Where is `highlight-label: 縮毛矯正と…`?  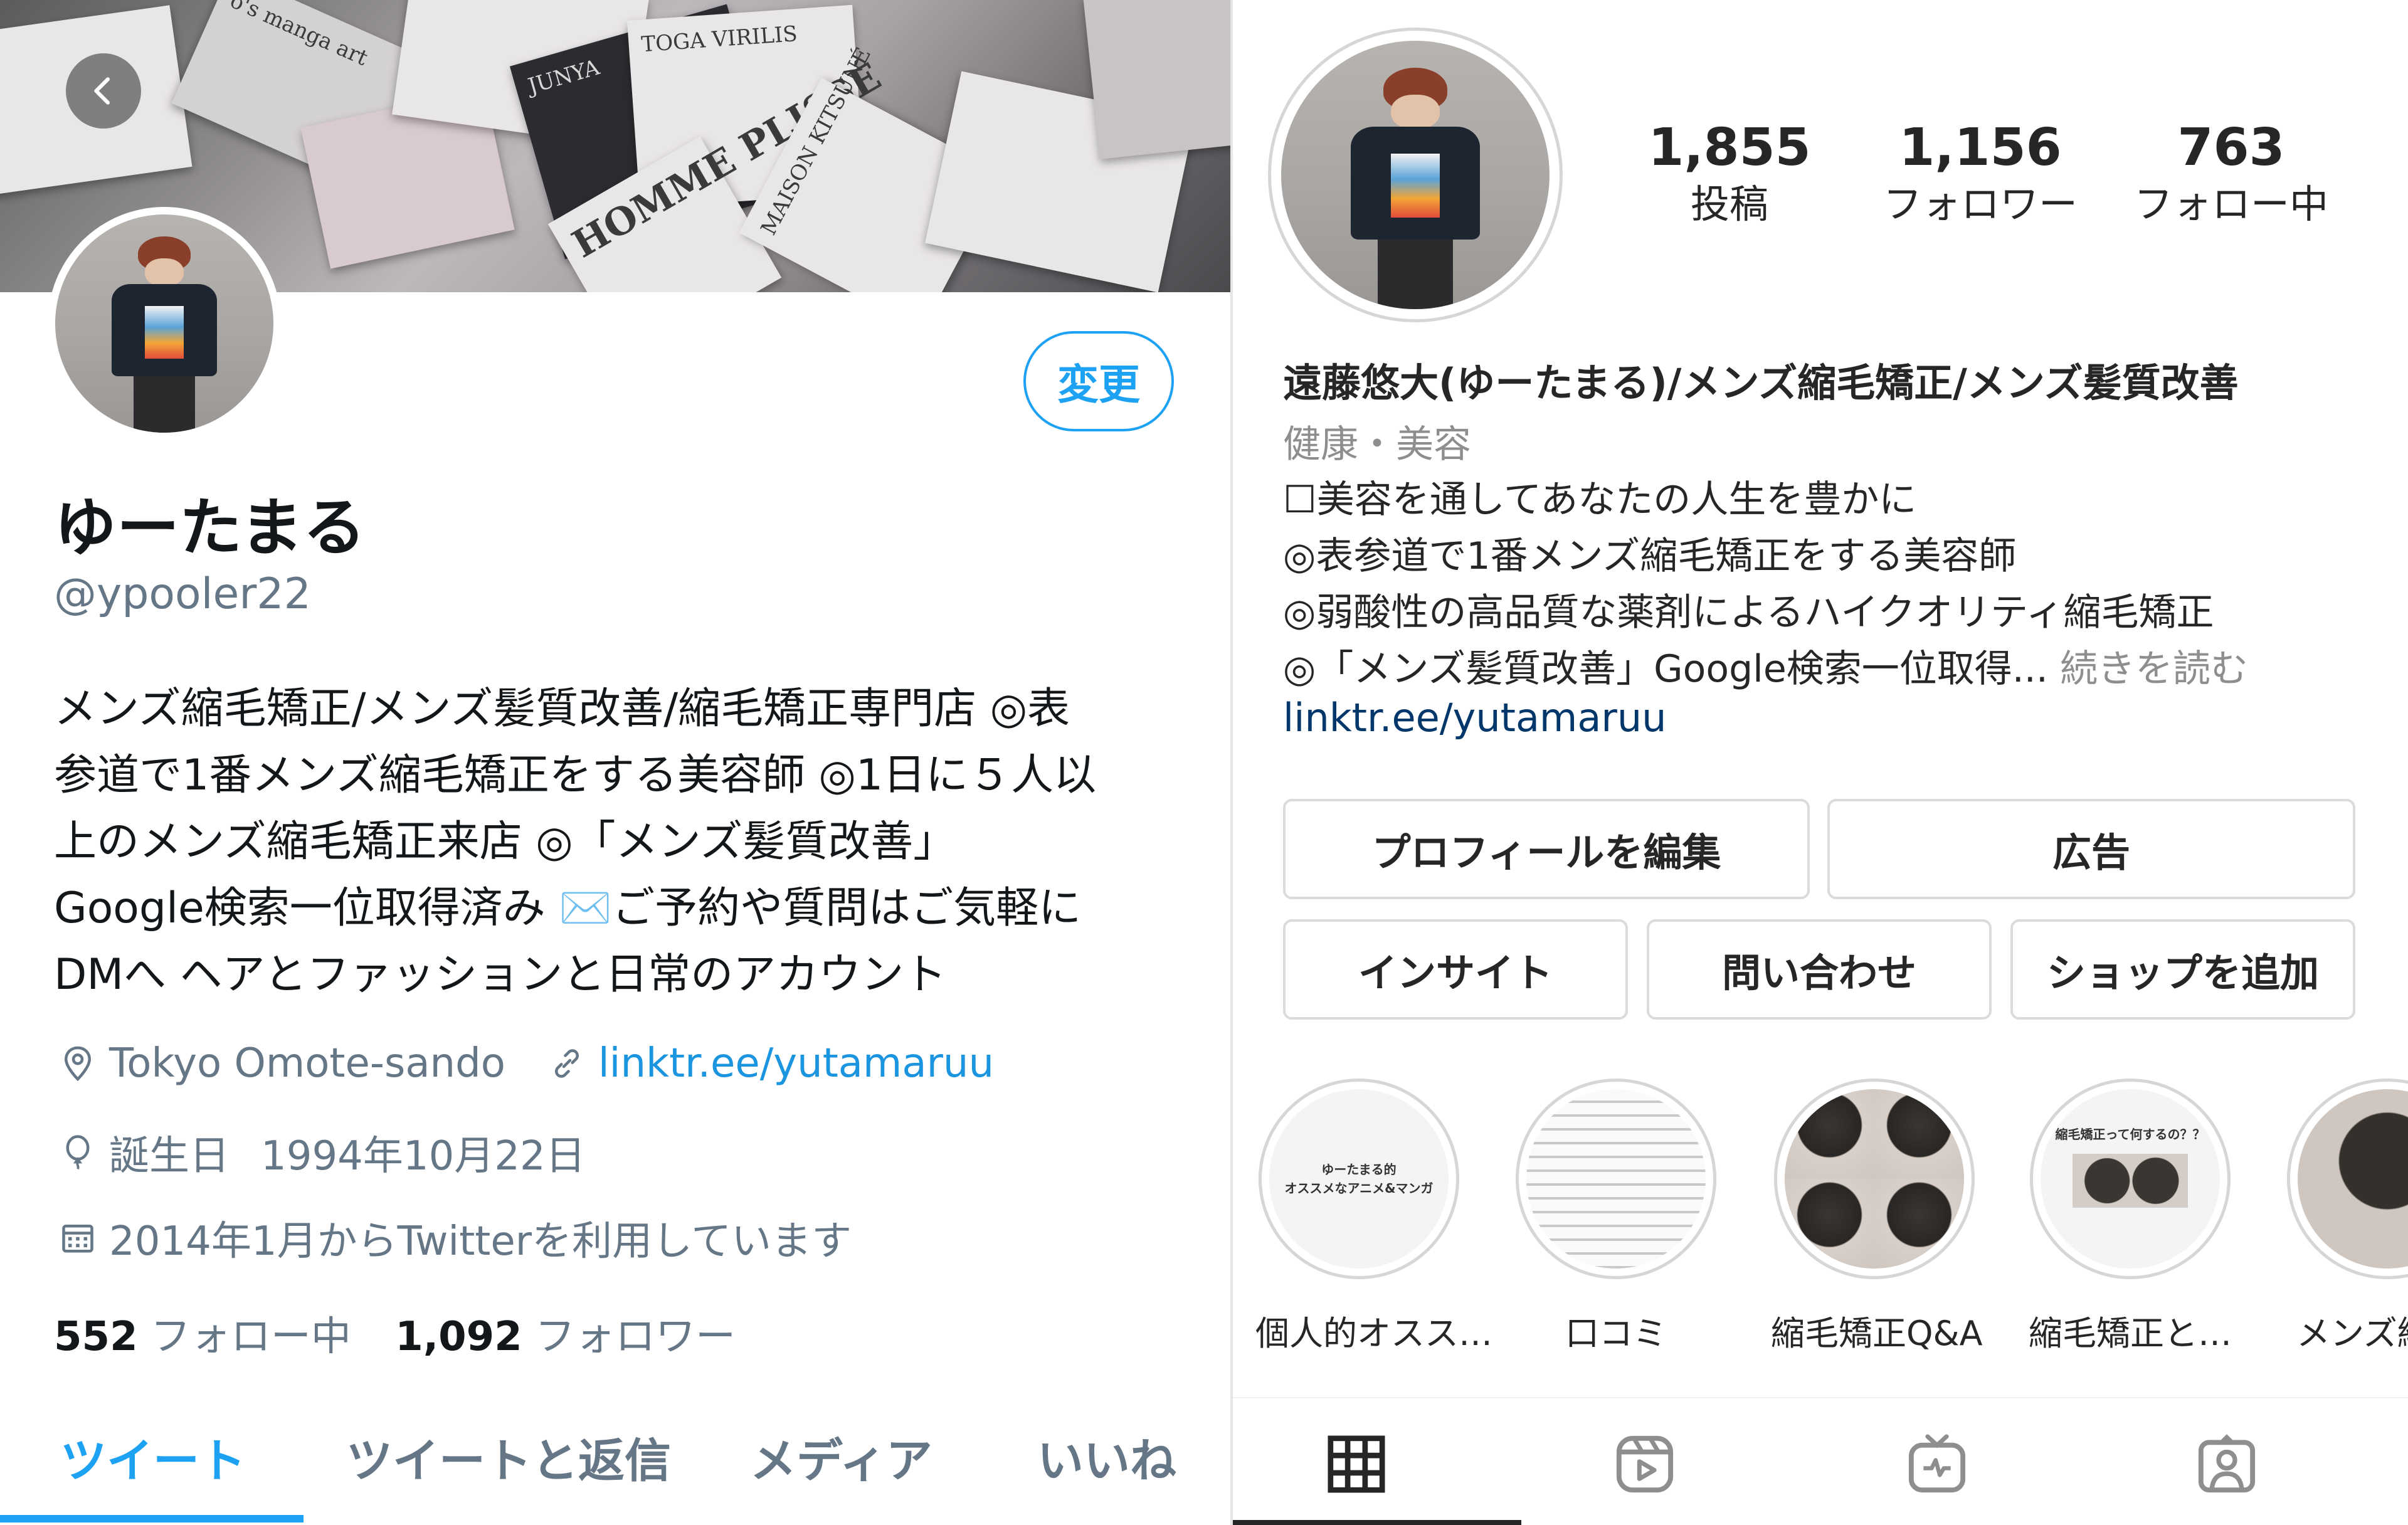
highlight-label: 縮毛矯正と… is located at coordinates (2130, 1333).